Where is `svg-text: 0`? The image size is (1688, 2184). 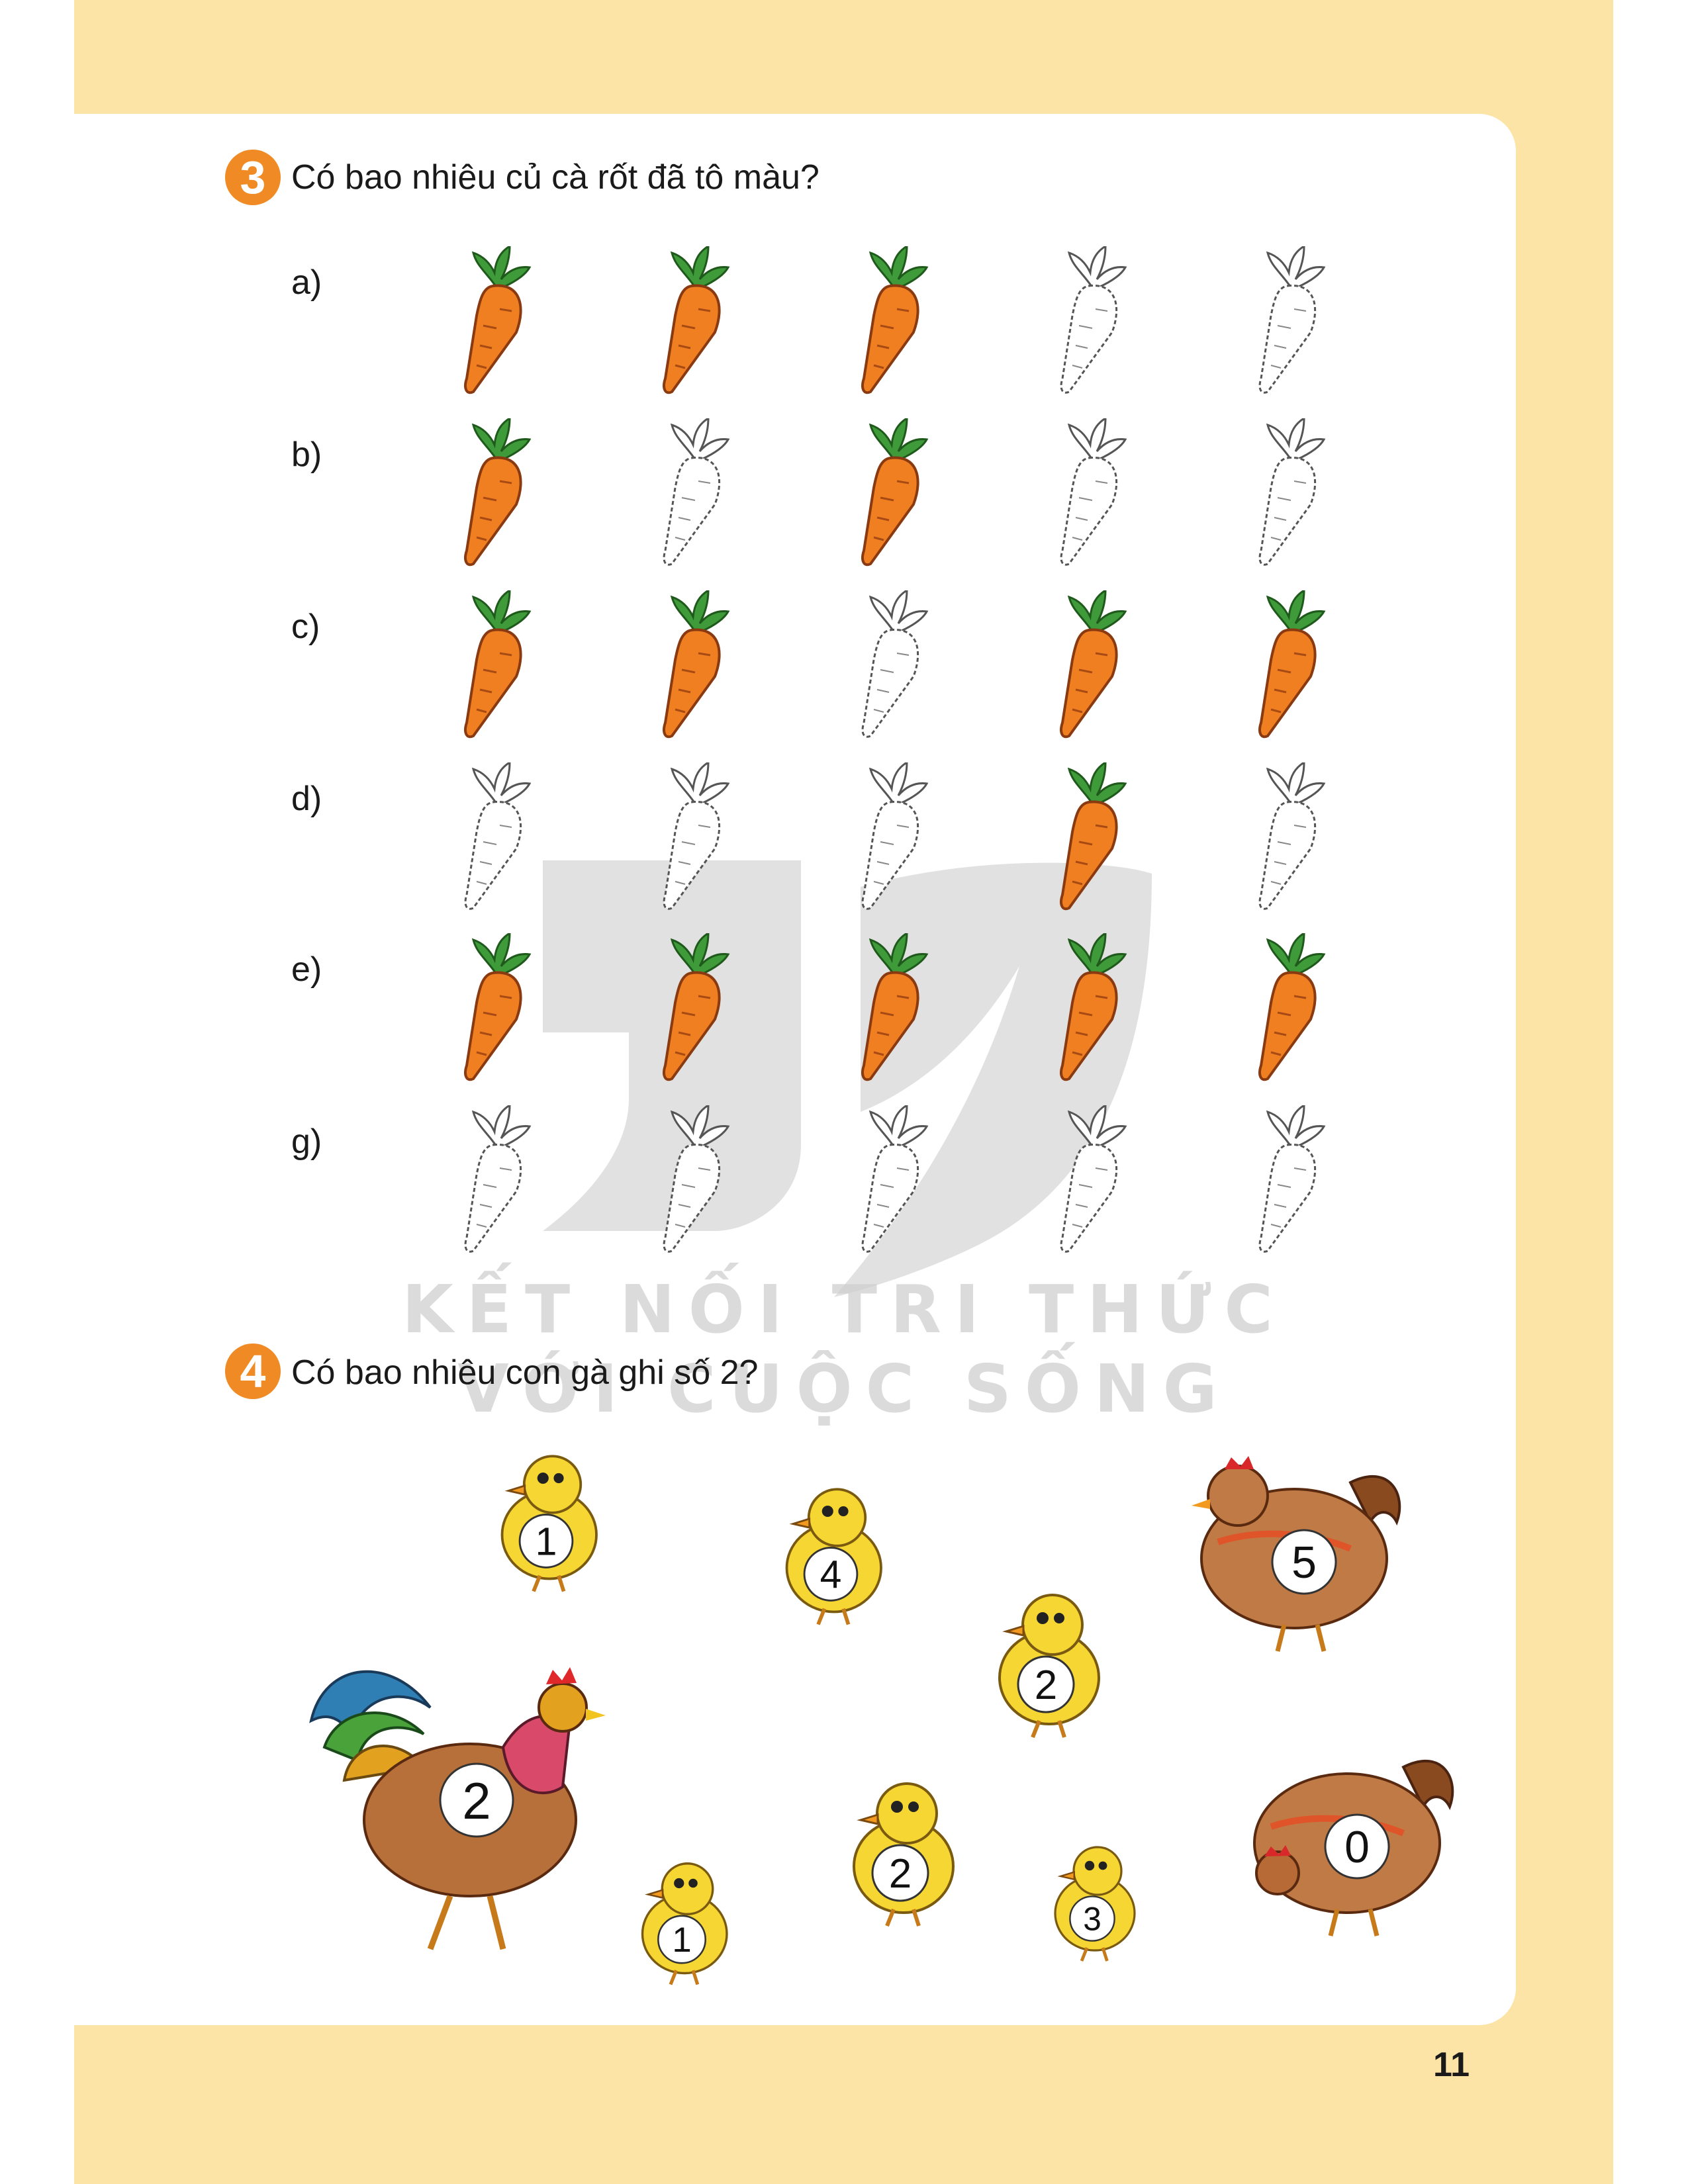 svg-text: 0 is located at coordinates (1357, 1847).